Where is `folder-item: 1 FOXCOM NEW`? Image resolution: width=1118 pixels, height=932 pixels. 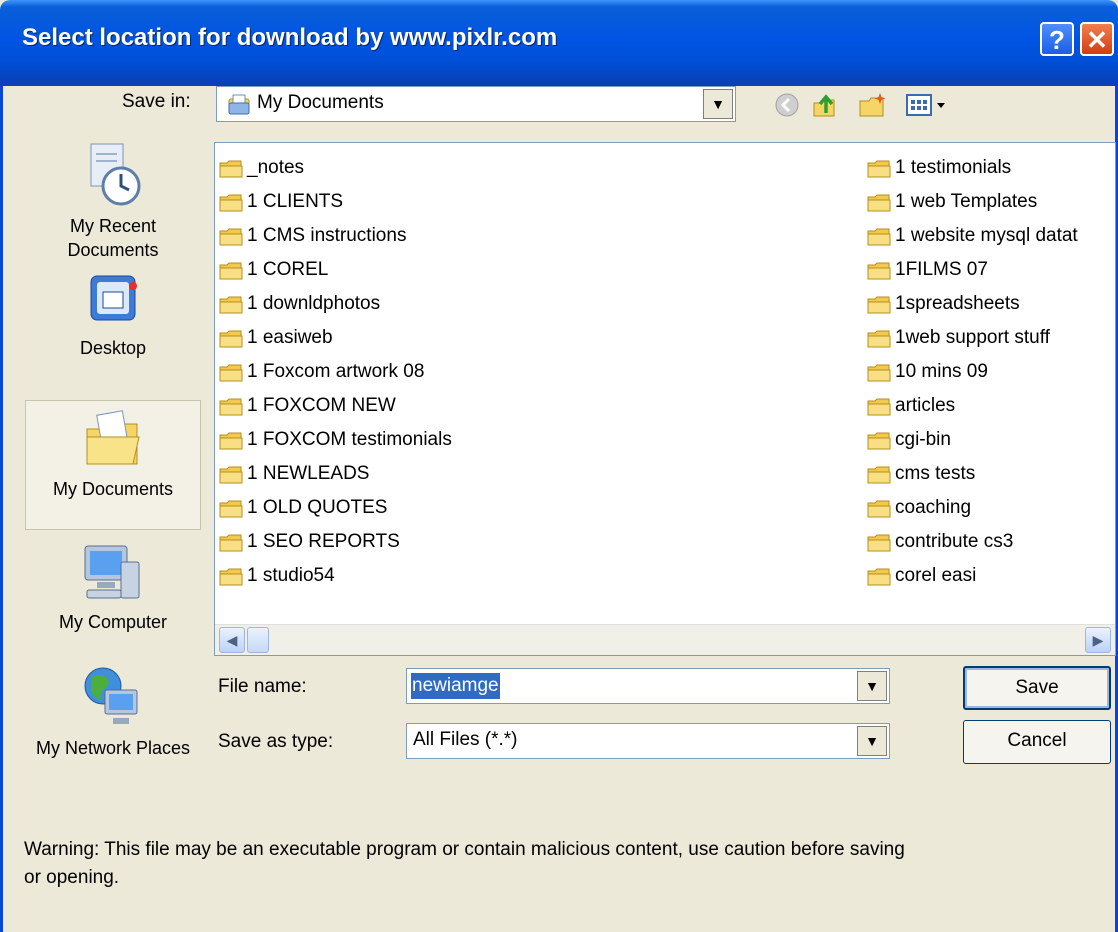
folder-item: 1 FOXCOM NEW is located at coordinates (333, 406).